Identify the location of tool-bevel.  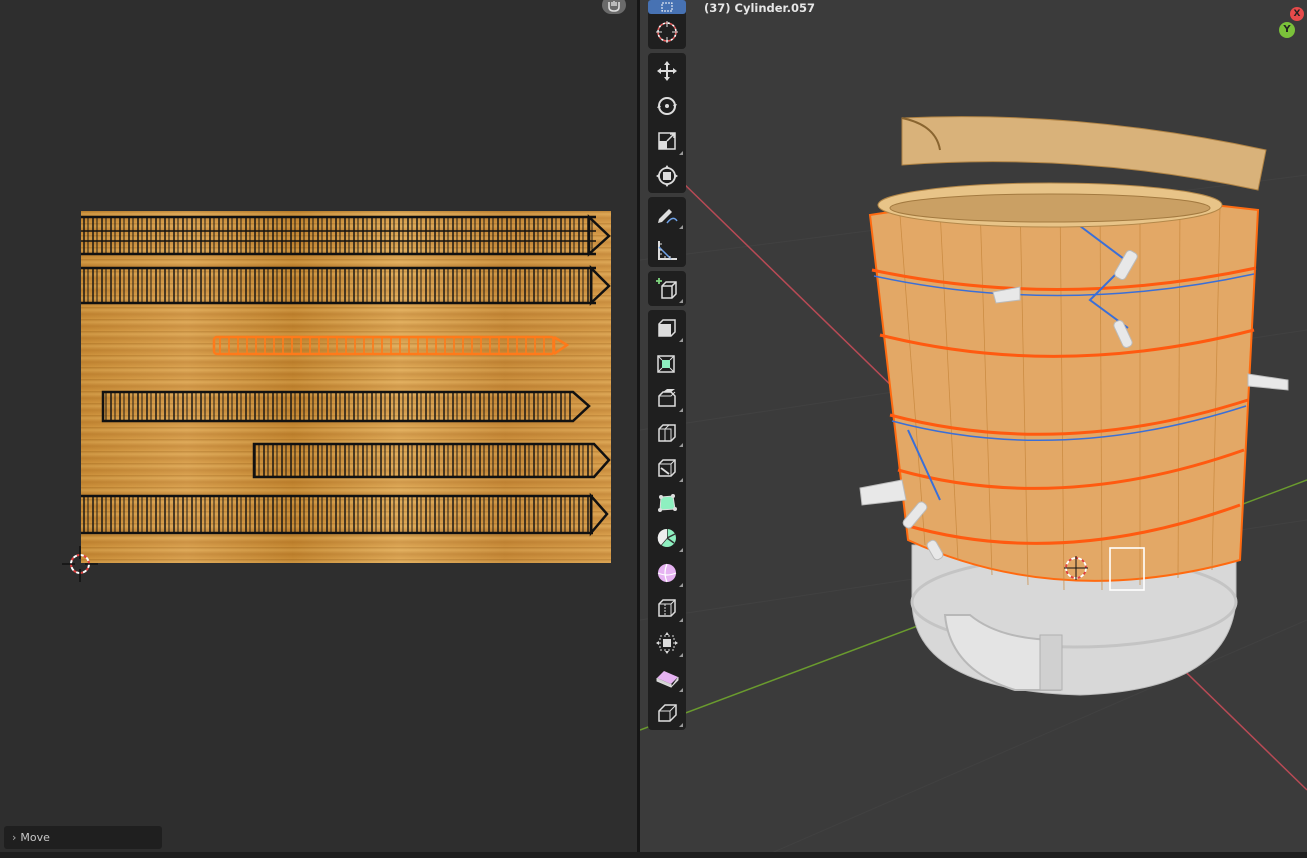
(667, 397).